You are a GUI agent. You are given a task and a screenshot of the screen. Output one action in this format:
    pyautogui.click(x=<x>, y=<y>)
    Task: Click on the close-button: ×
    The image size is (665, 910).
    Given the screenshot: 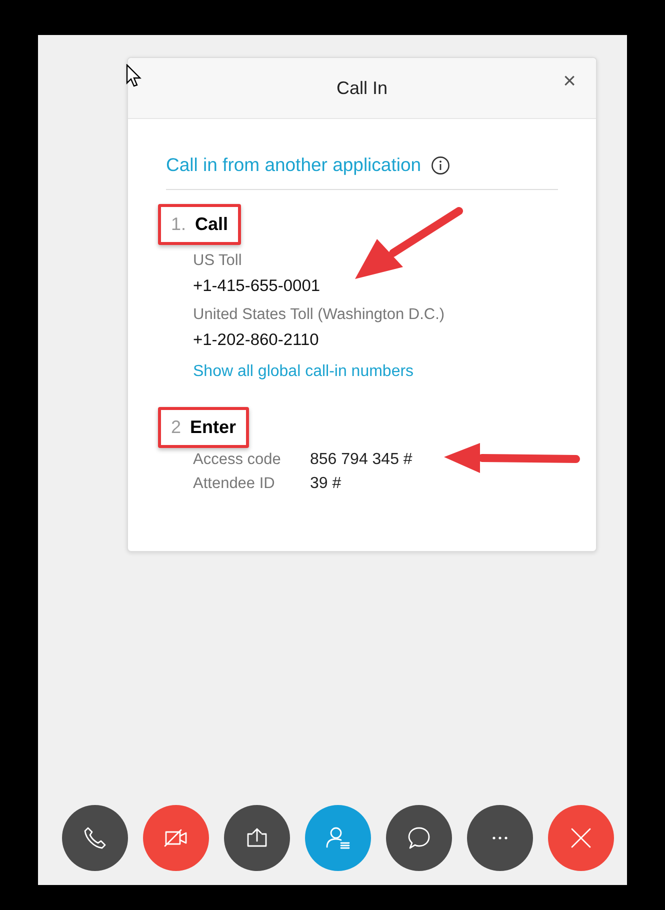 What is the action you would take?
    pyautogui.click(x=569, y=81)
    